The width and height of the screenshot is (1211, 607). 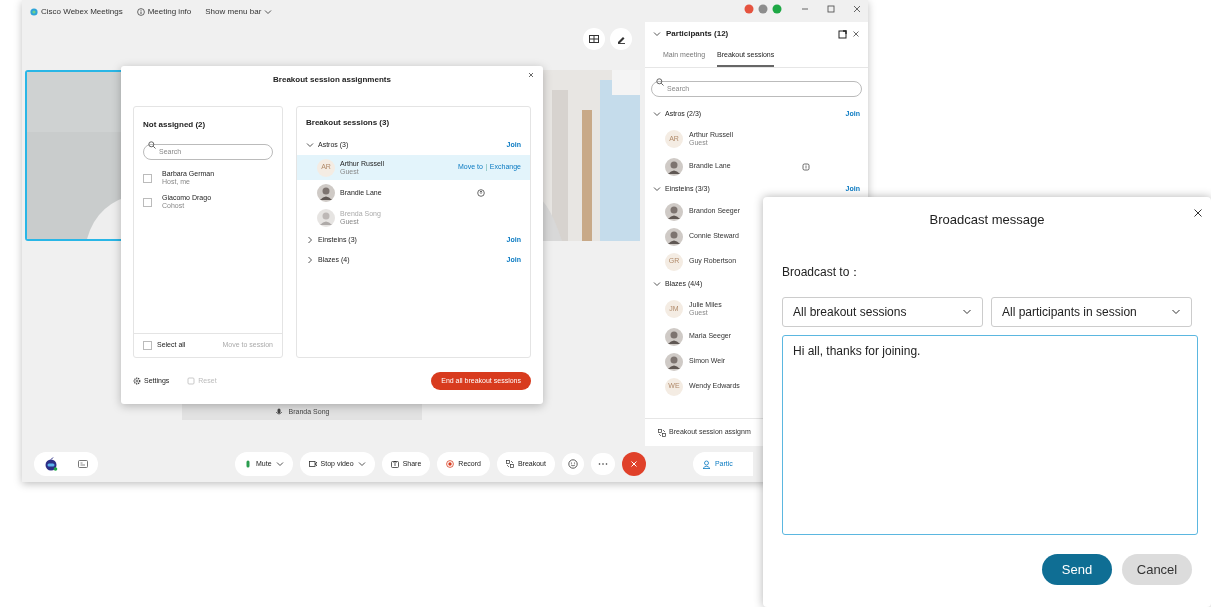 I want to click on assistant-pill, so click(x=66, y=464).